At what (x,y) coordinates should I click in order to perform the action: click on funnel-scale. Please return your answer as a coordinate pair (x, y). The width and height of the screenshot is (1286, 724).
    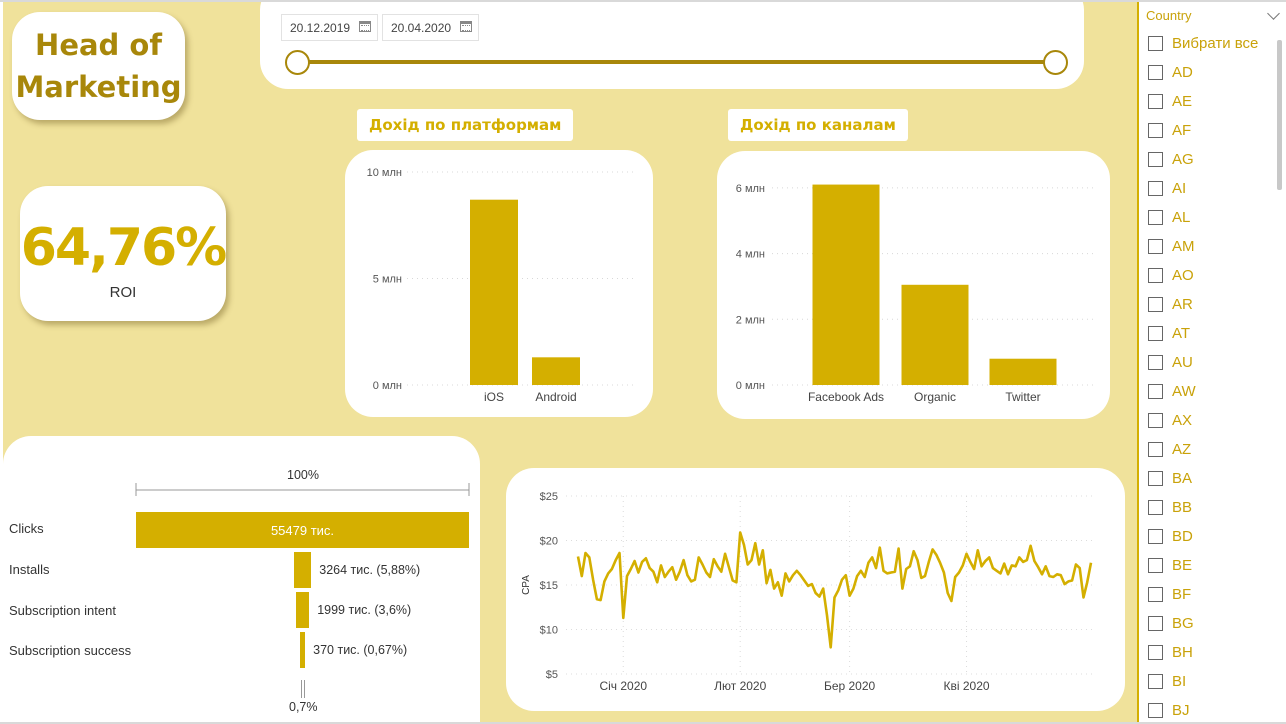
    Looking at the image, I should click on (302, 489).